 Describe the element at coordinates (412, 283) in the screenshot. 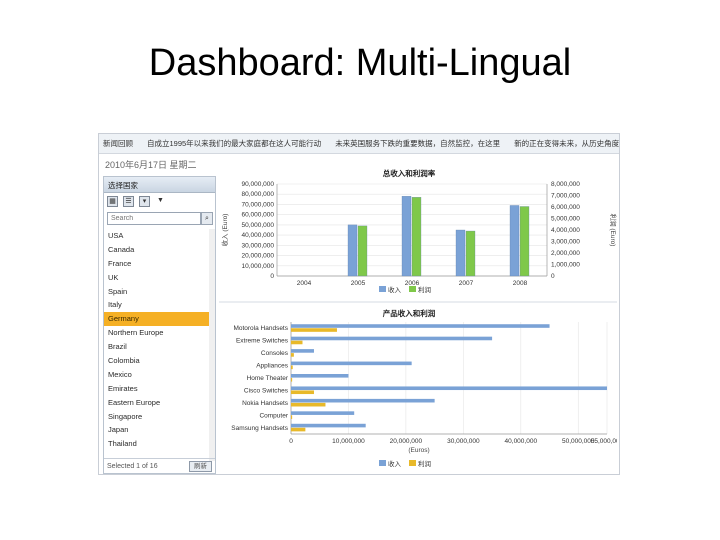

I see `x-tick-label: 2006` at that location.